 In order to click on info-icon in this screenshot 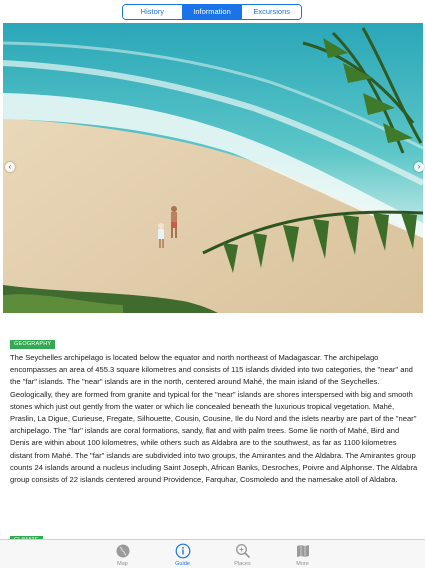, I will do `click(182, 551)`.